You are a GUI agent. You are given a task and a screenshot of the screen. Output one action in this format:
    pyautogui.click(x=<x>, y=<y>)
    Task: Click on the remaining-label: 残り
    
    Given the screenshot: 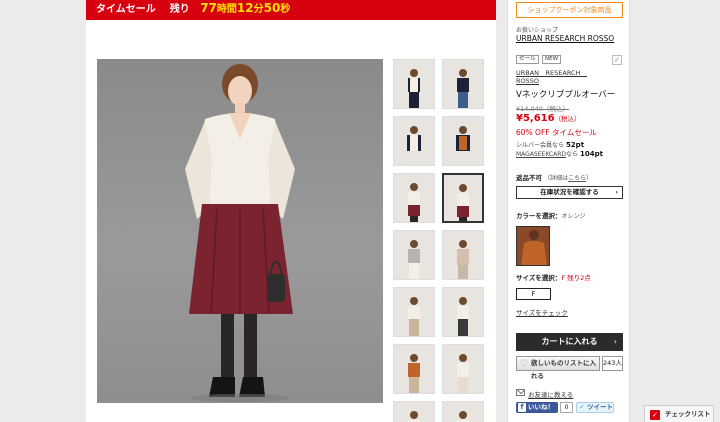 What is the action you would take?
    pyautogui.click(x=179, y=9)
    